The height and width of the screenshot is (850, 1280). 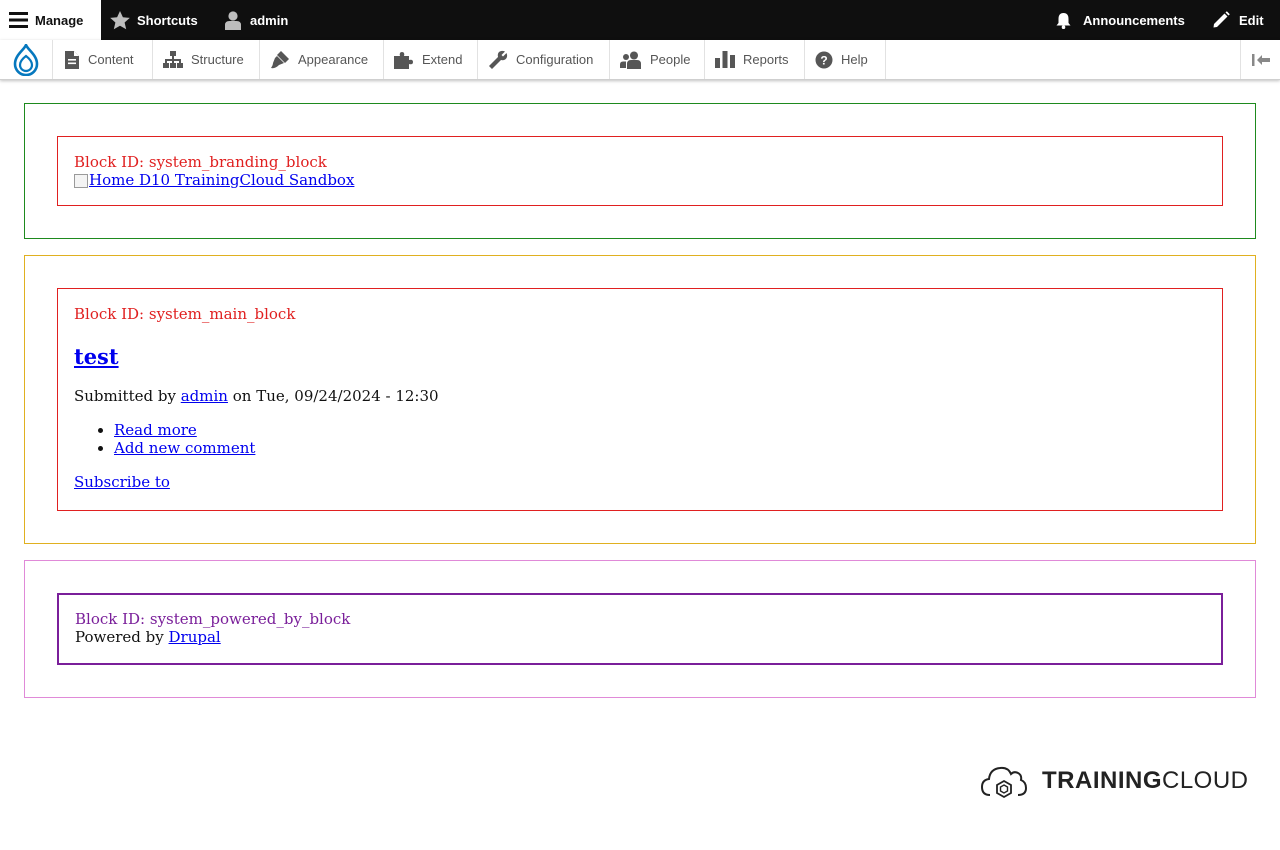 What do you see at coordinates (217, 59) in the screenshot?
I see `tray-item-label: Structure` at bounding box center [217, 59].